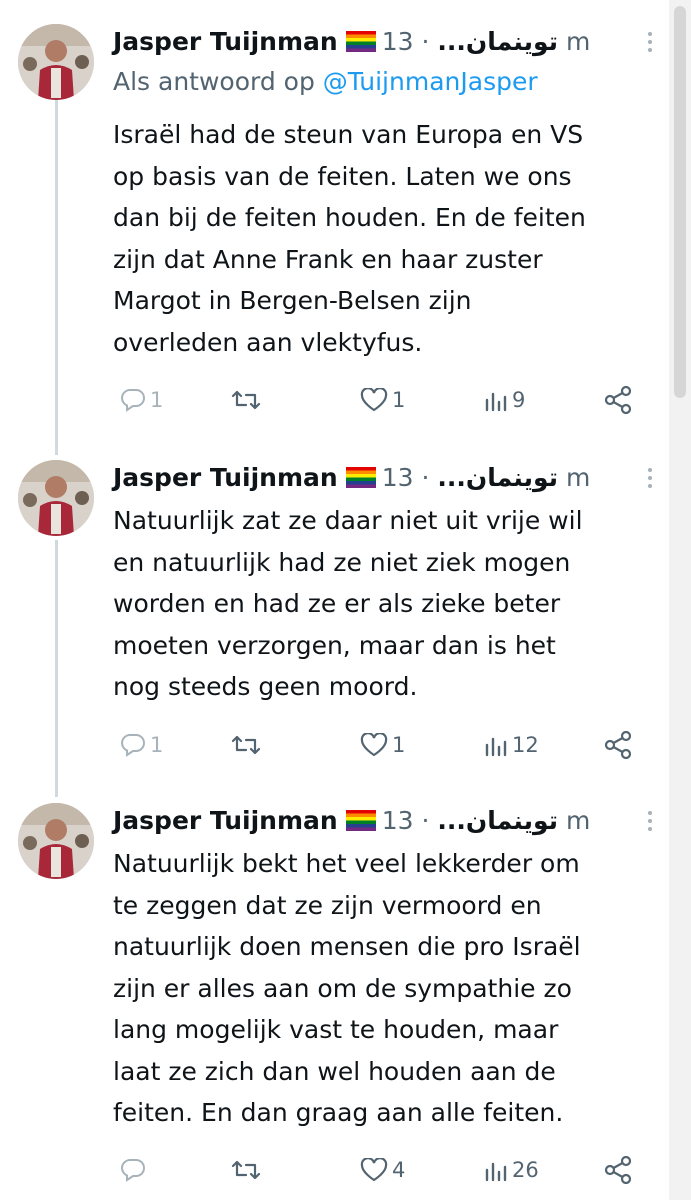 The width and height of the screenshot is (691, 1200). I want to click on tweet-line: laat ze zich dan wel houden aan de, so click(334, 1071).